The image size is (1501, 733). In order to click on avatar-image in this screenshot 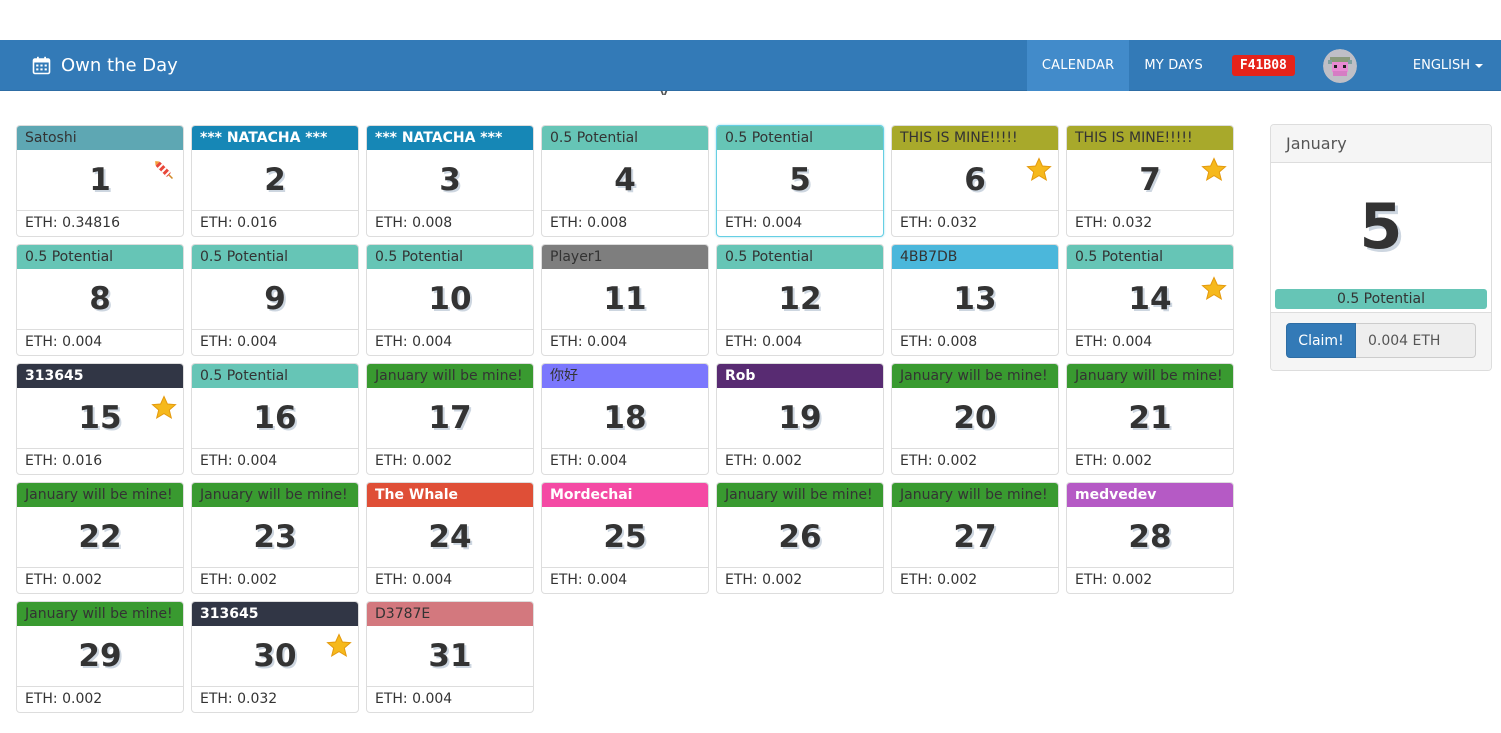, I will do `click(1339, 65)`.